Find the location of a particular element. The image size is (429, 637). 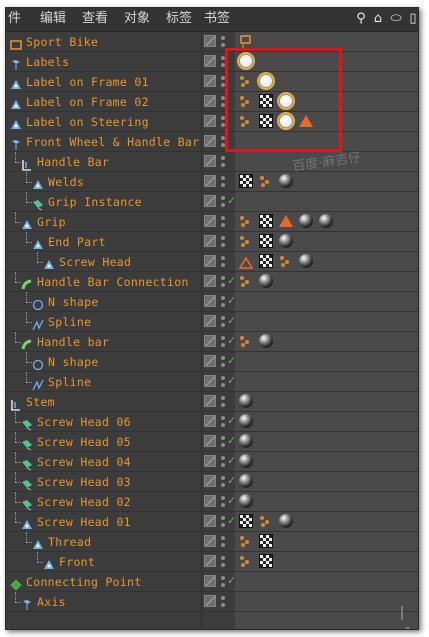

tree-node: Screw Head 01 is located at coordinates (76, 522).